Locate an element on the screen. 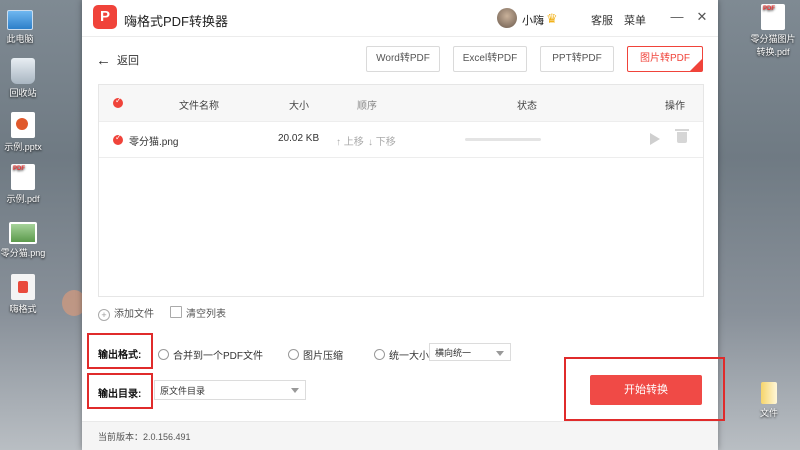  radio-label: 合并到一个PDF文件 is located at coordinates (218, 356).